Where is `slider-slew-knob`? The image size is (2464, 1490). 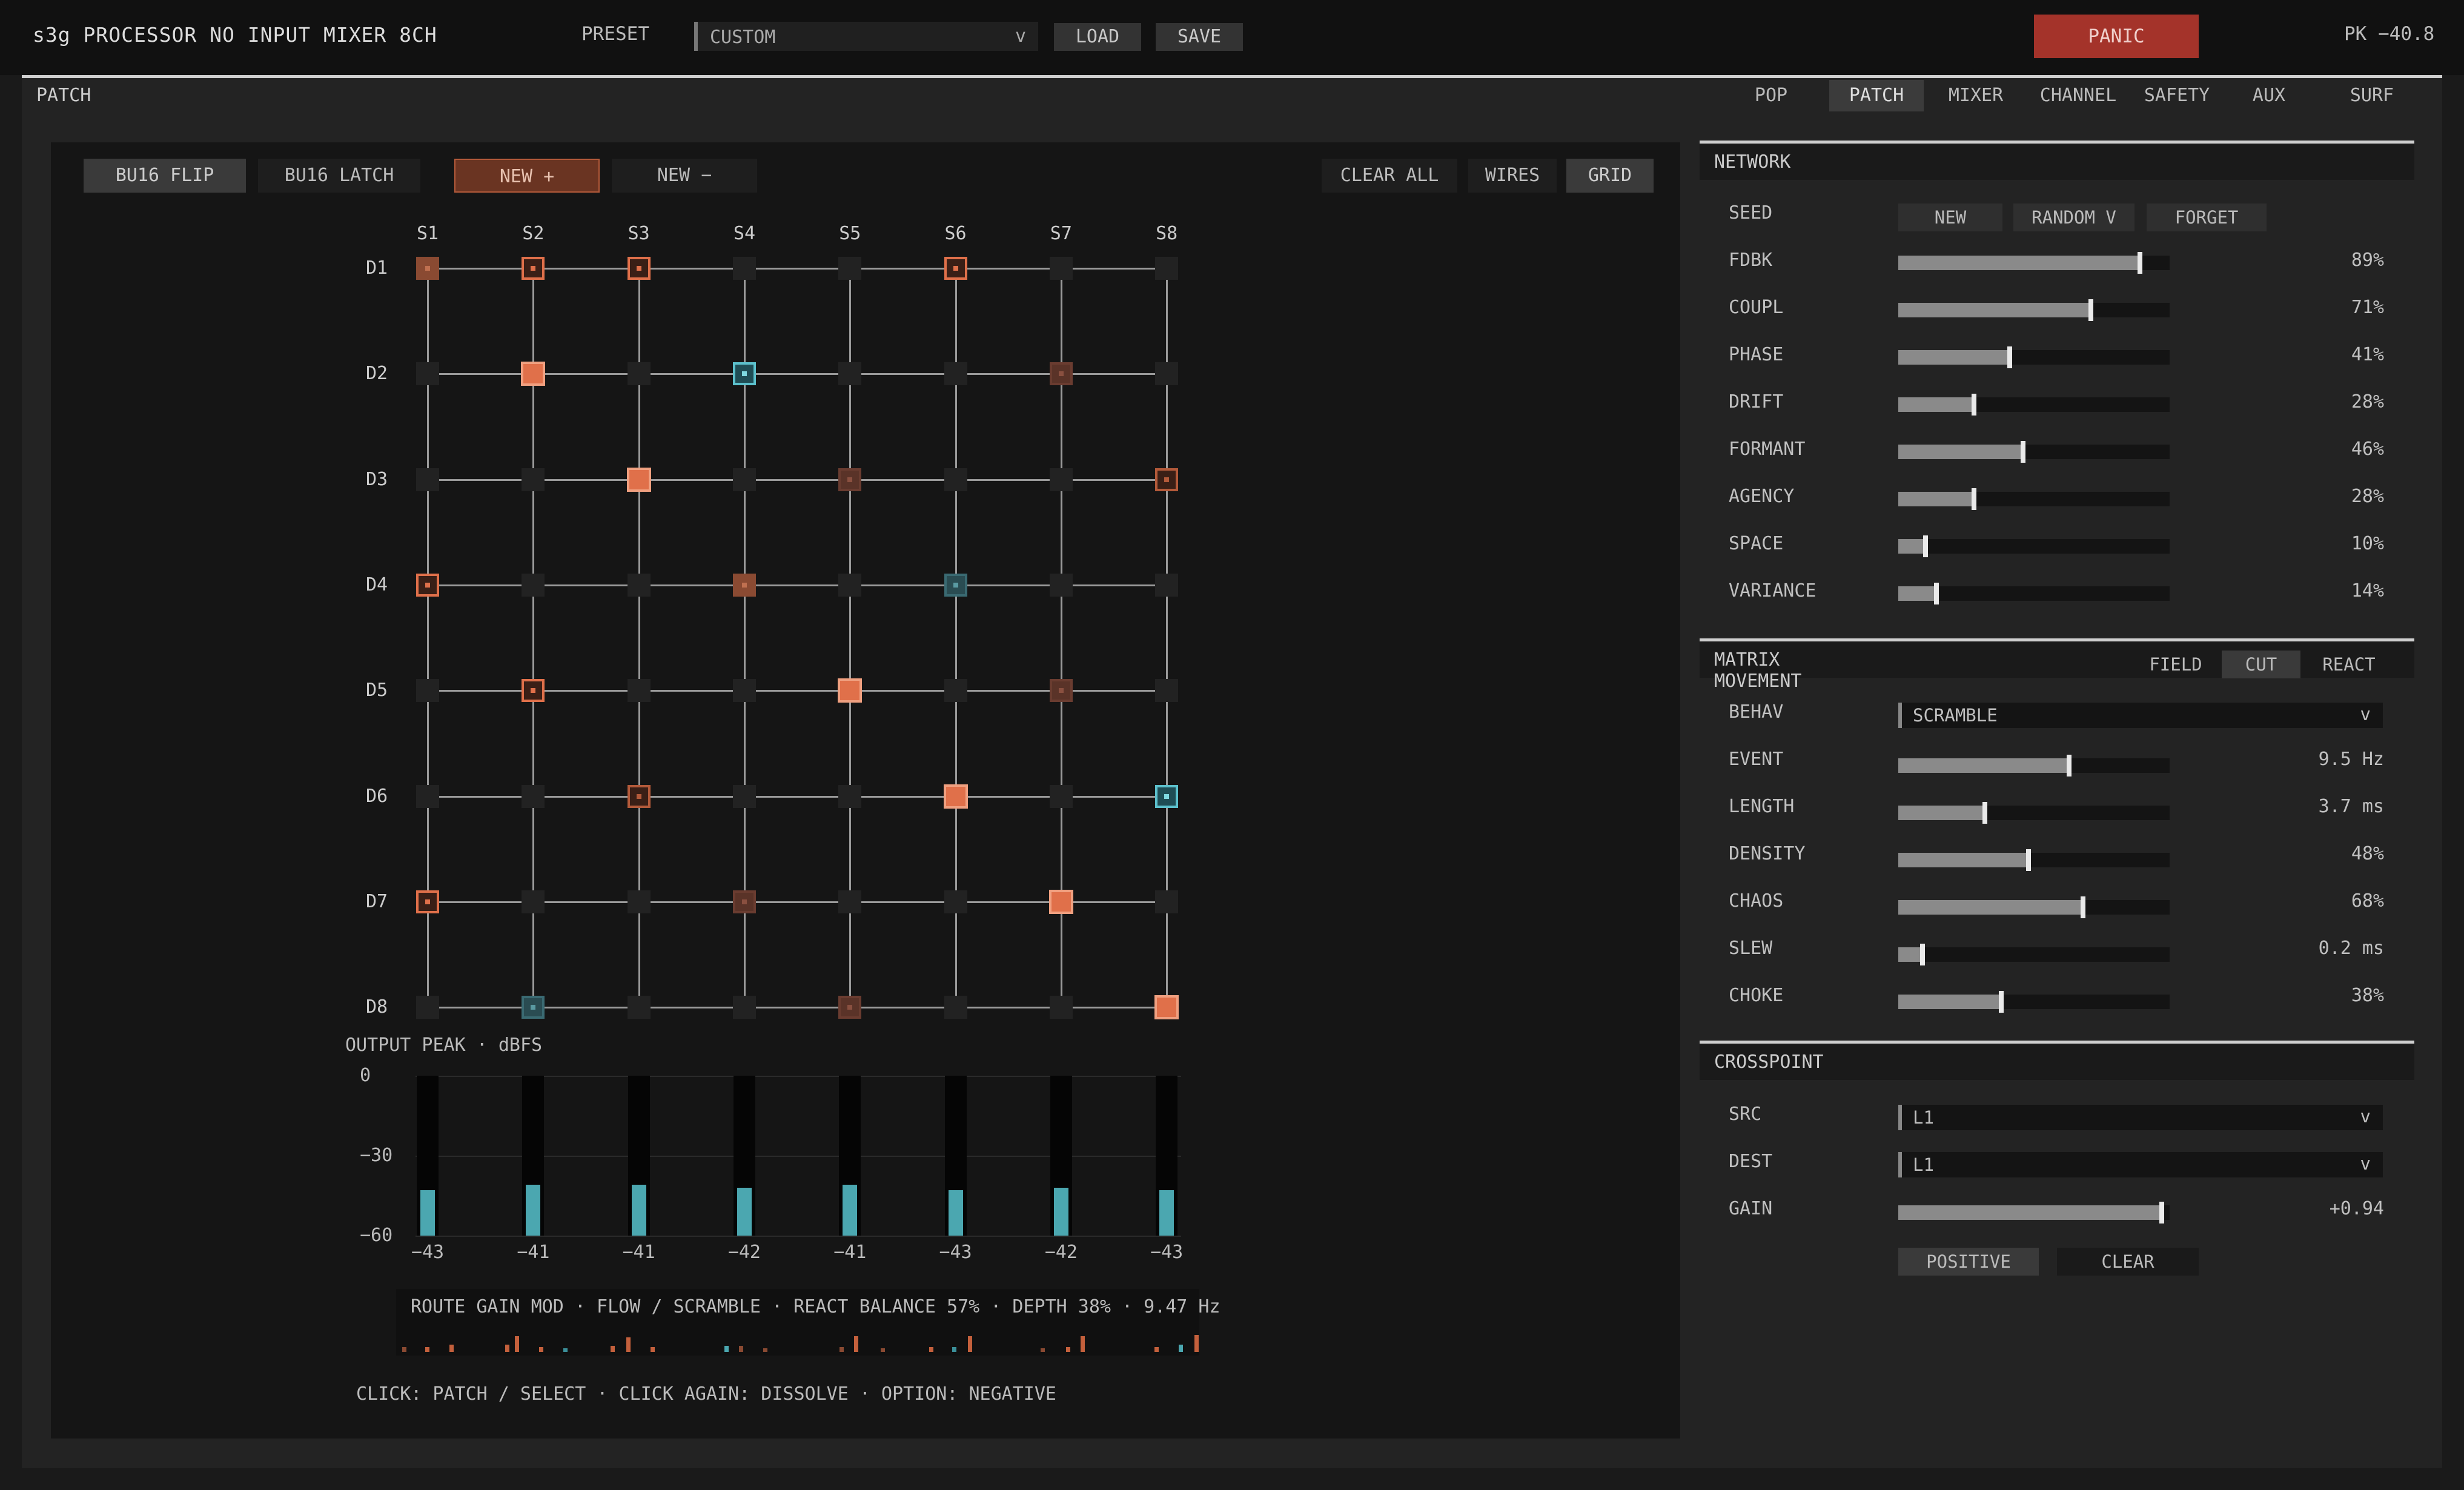
slider-slew-knob is located at coordinates (1923, 955).